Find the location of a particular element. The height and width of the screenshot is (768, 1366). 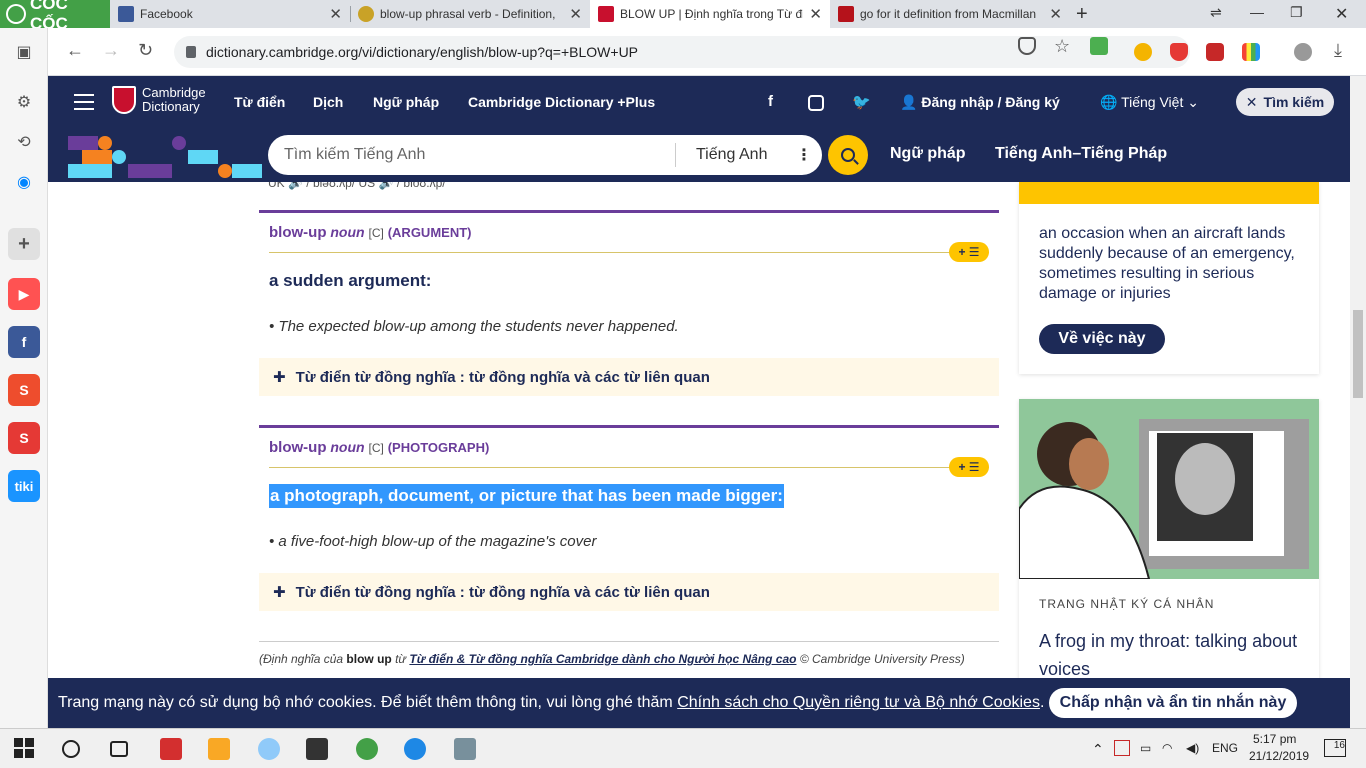

star-icon: ☆ is located at coordinates (1063, 46).